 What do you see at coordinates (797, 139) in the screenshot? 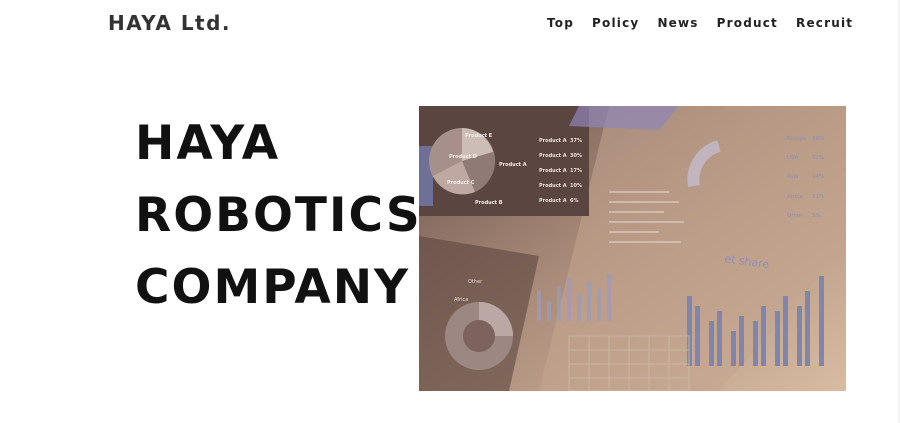
I see `region-name: Europe` at bounding box center [797, 139].